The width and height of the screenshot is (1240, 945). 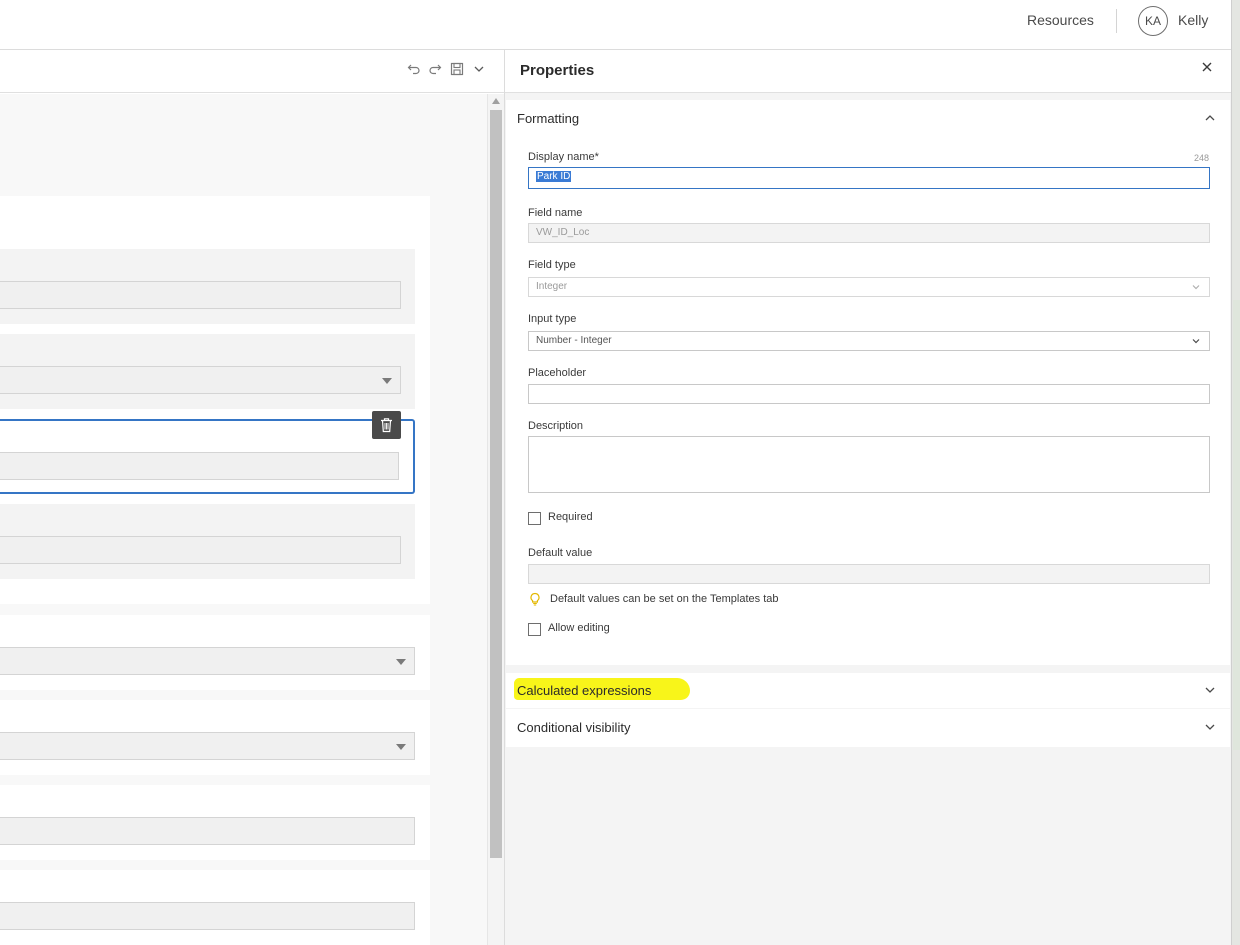 What do you see at coordinates (570, 517) in the screenshot?
I see `required-label: Required` at bounding box center [570, 517].